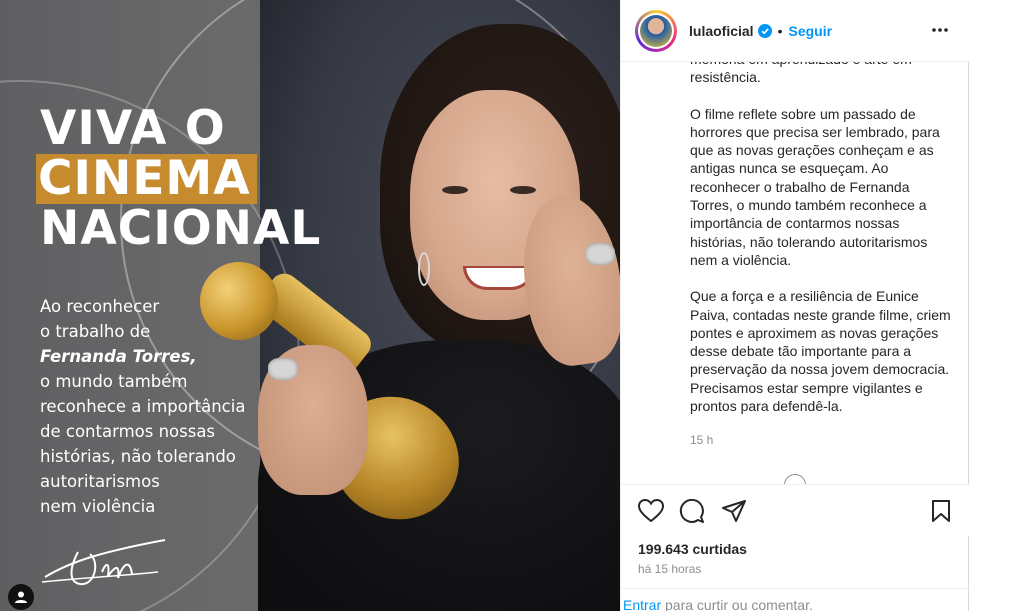 This screenshot has width=1033, height=611. I want to click on more-options-icon, so click(940, 30).